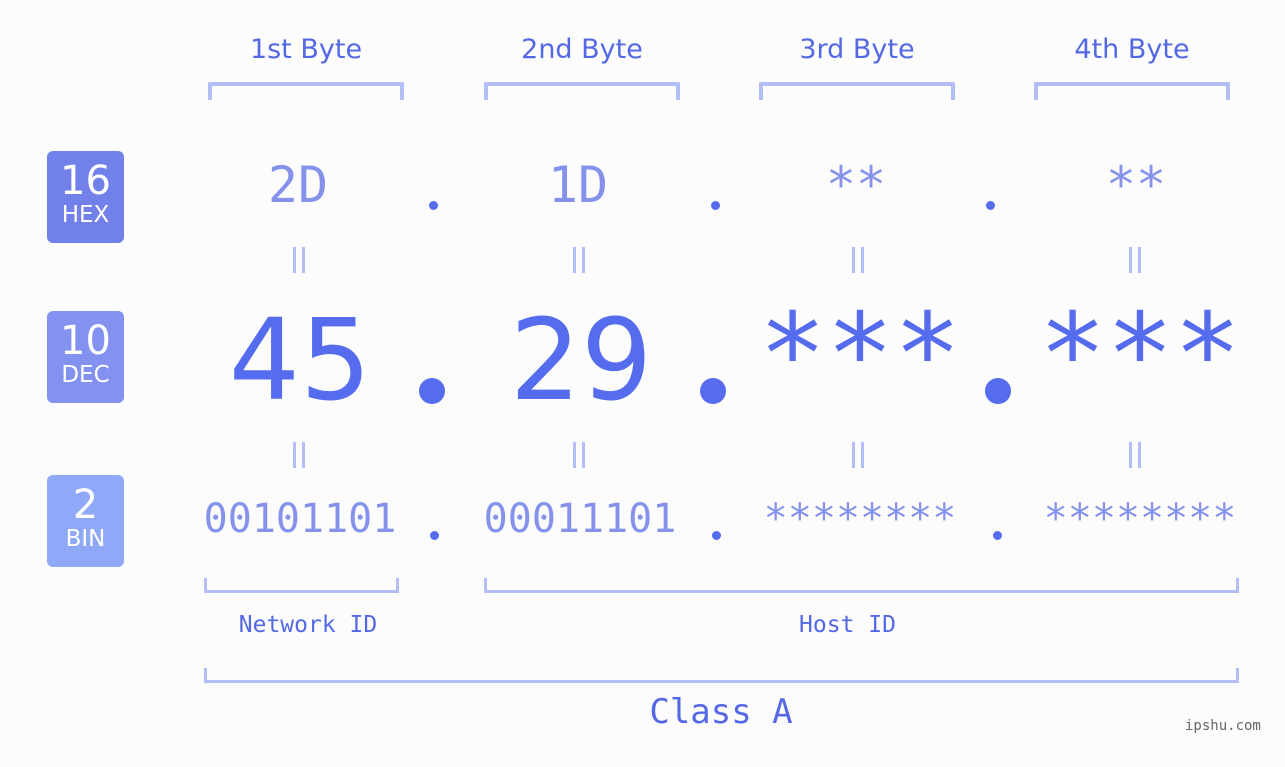  Describe the element at coordinates (860, 519) in the screenshot. I see `bin-byte-3: ********` at that location.